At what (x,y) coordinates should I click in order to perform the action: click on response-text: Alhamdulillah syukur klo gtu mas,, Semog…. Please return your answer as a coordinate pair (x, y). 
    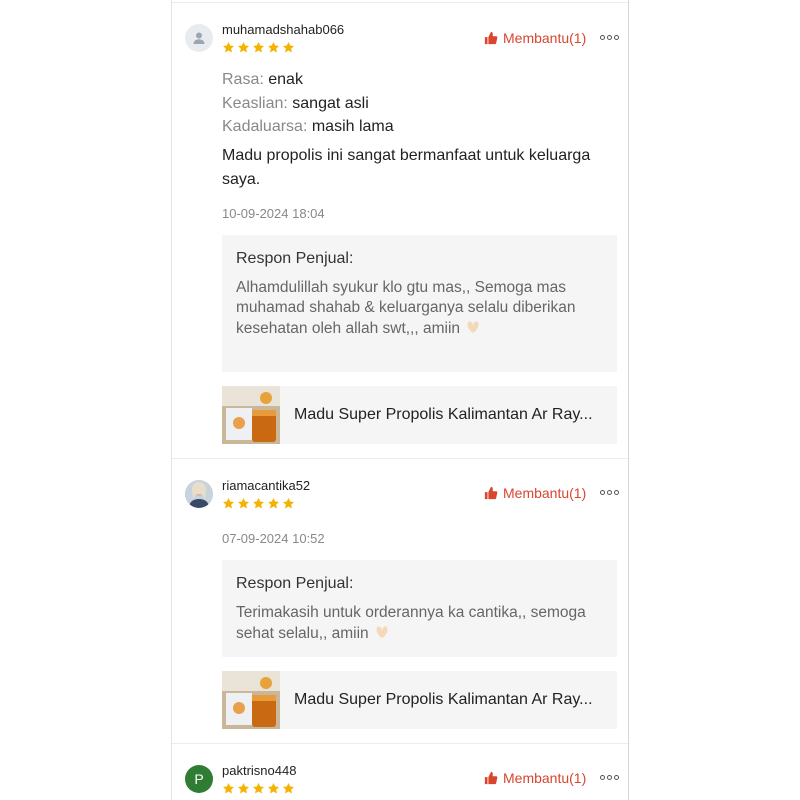
    Looking at the image, I should click on (406, 308).